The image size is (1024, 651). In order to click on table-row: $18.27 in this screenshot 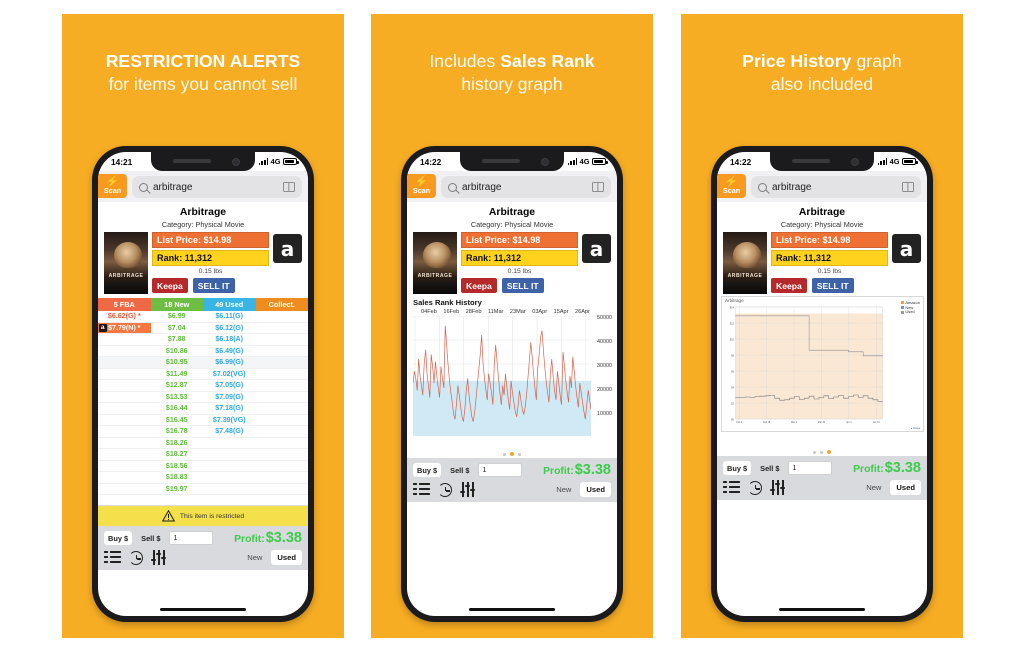, I will do `click(203, 455)`.